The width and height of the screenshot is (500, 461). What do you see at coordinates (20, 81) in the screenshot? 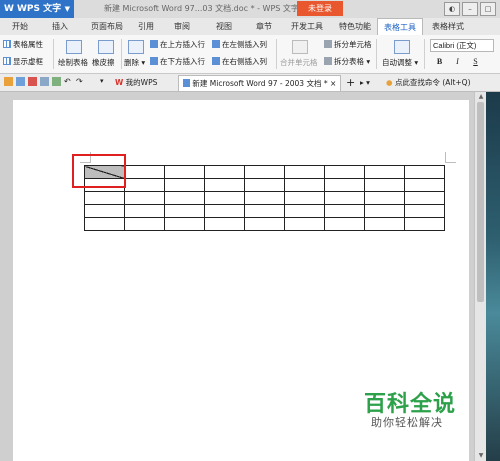
I see `open-icon` at bounding box center [20, 81].